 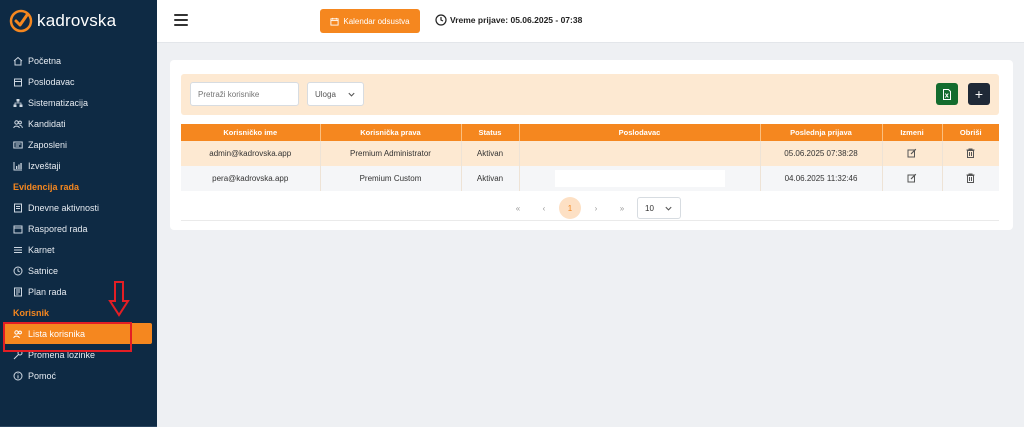 What do you see at coordinates (659, 208) in the screenshot?
I see `page-size-select: 10` at bounding box center [659, 208].